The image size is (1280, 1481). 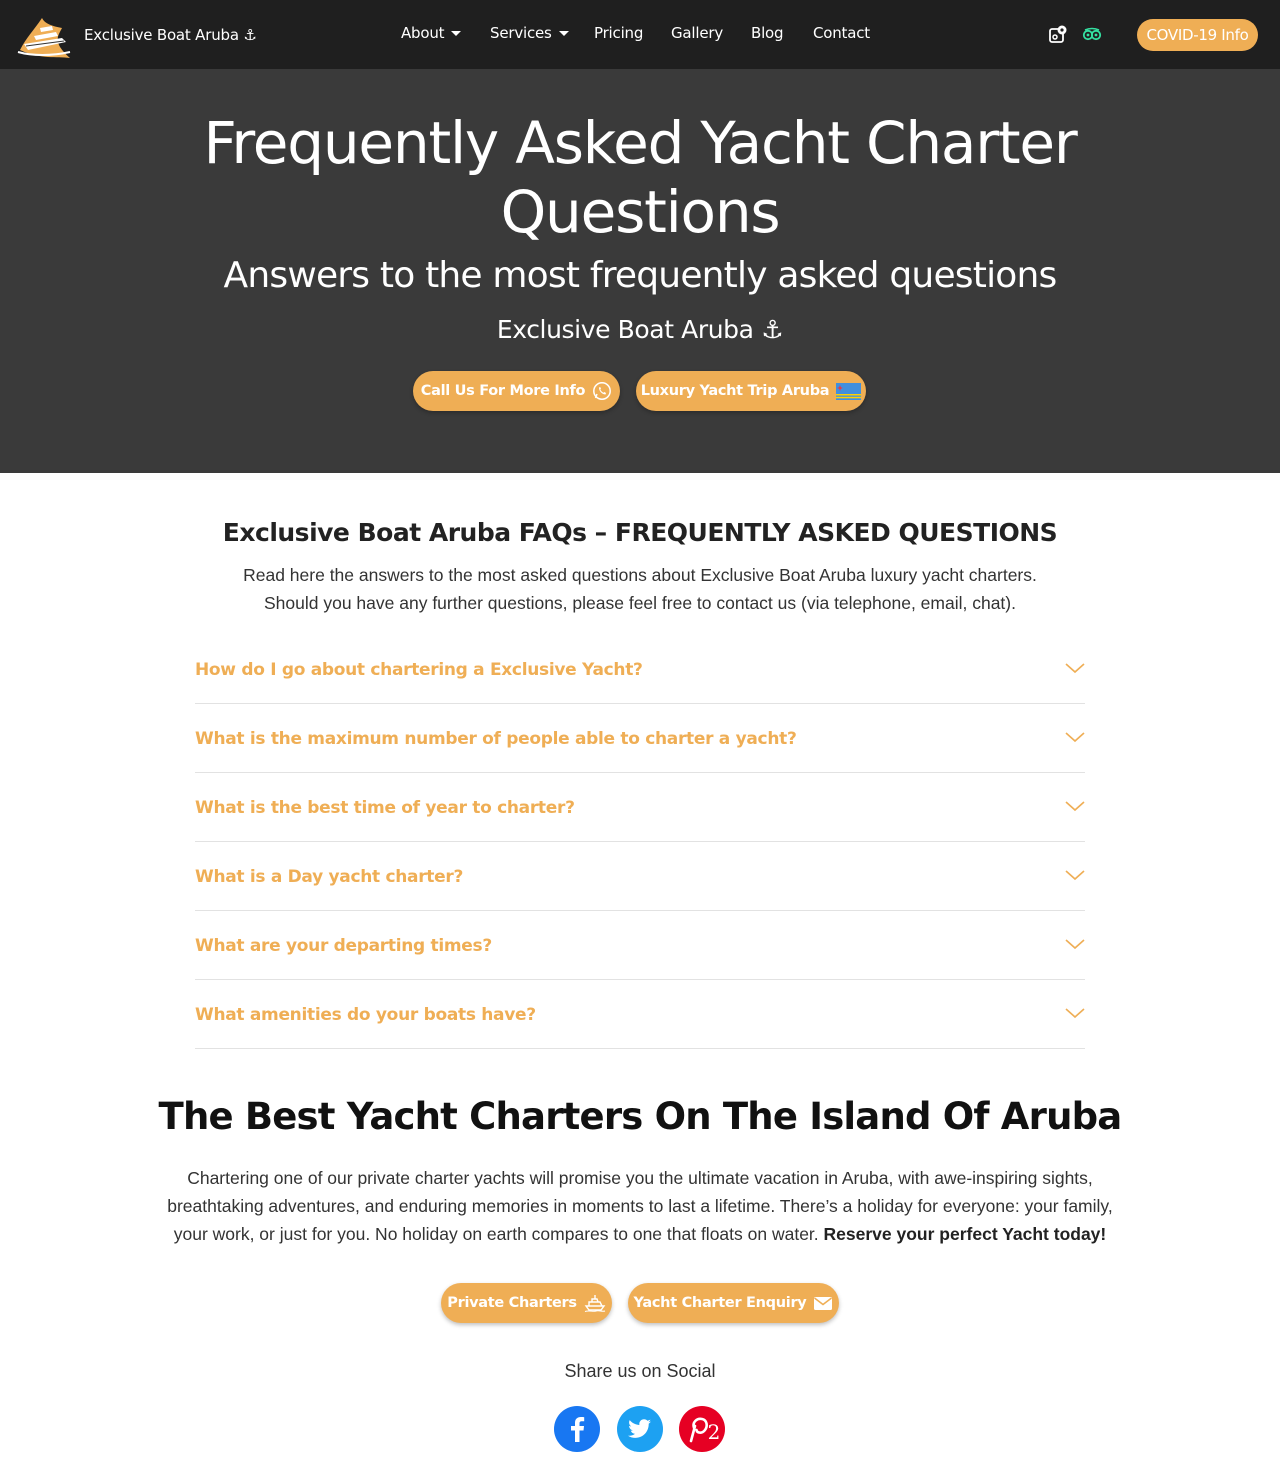 I want to click on faq-item: What is a Day yacht charter?, so click(x=640, y=876).